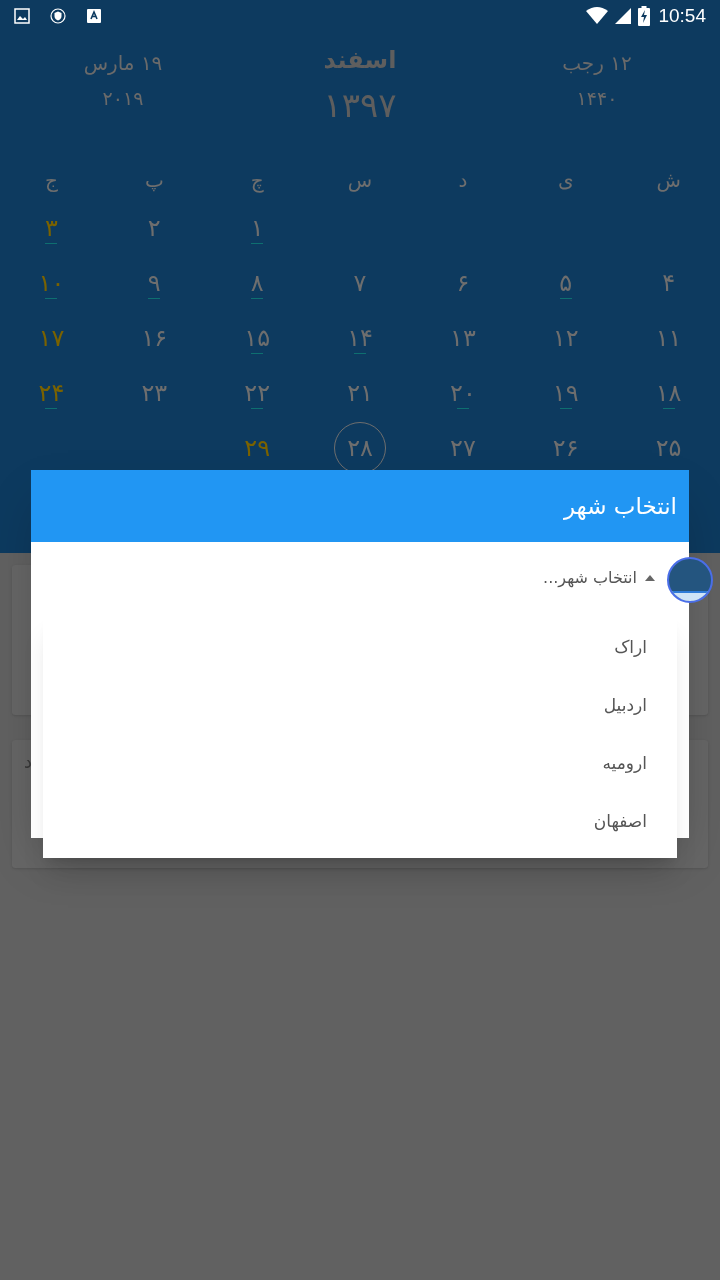 This screenshot has width=720, height=1280. Describe the element at coordinates (257, 447) in the screenshot. I see `calendar-day: ۲۹` at that location.